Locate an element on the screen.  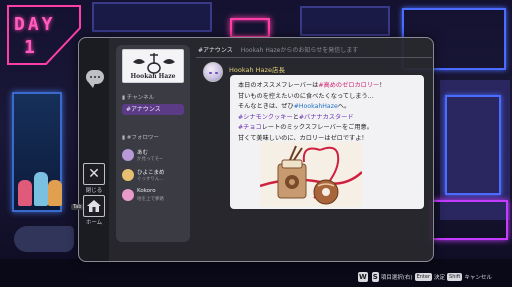
follower-name: あむ is located at coordinates (143, 153).